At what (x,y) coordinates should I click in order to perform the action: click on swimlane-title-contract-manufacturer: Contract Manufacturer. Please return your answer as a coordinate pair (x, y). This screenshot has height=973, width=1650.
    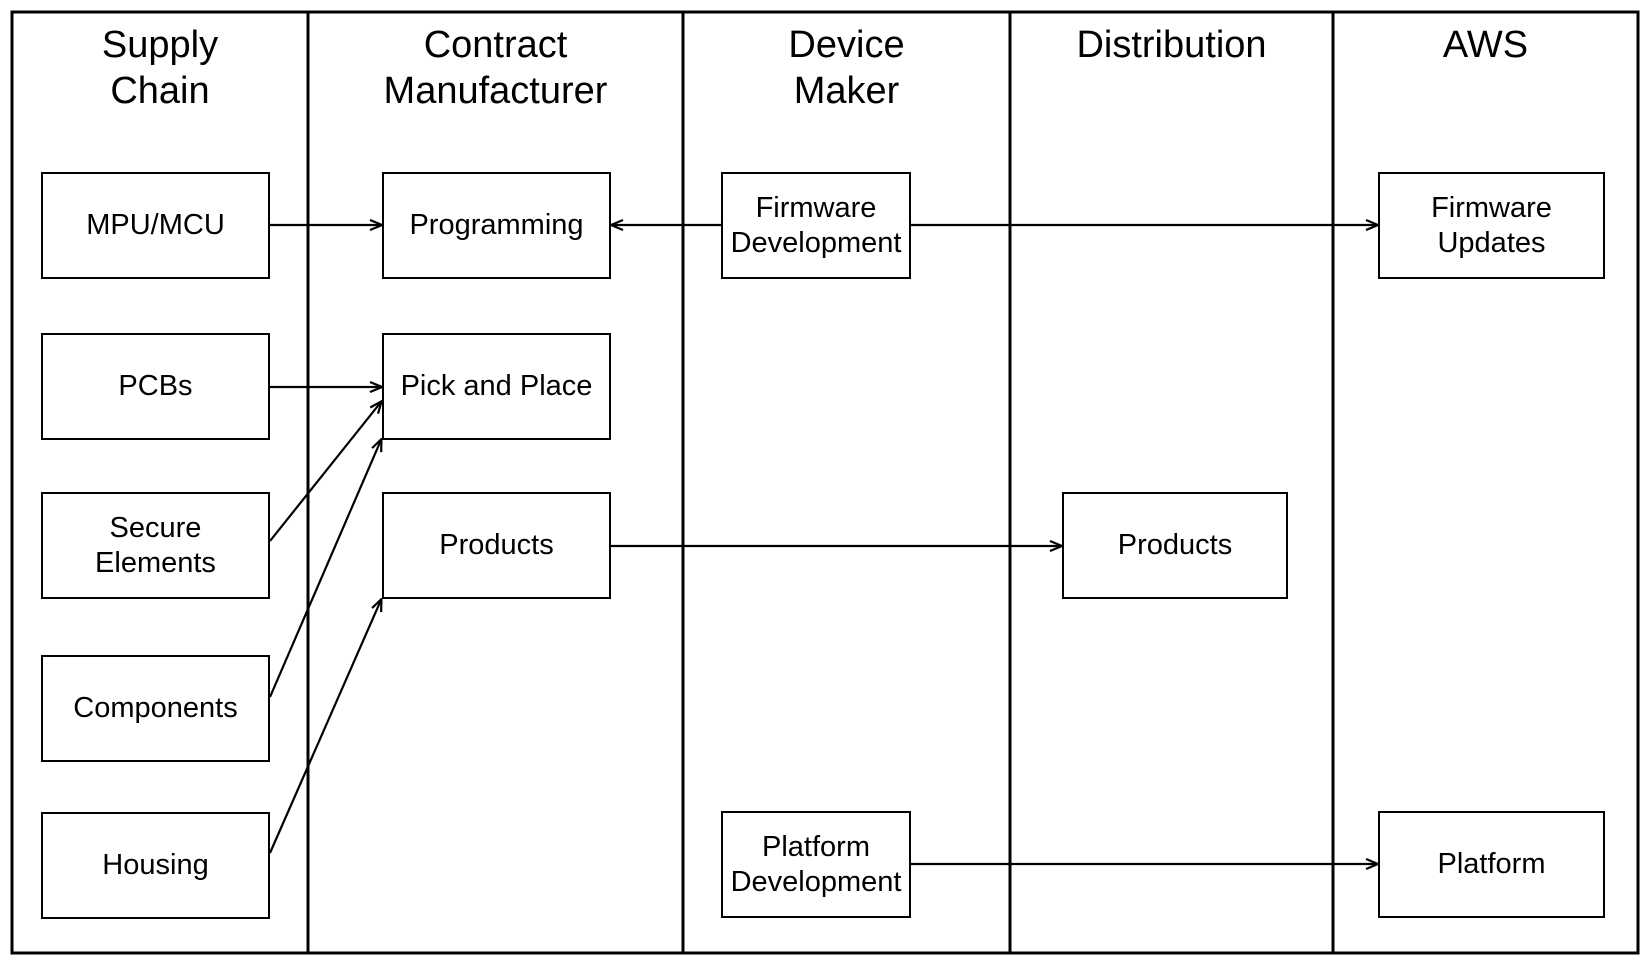
    Looking at the image, I should click on (495, 68).